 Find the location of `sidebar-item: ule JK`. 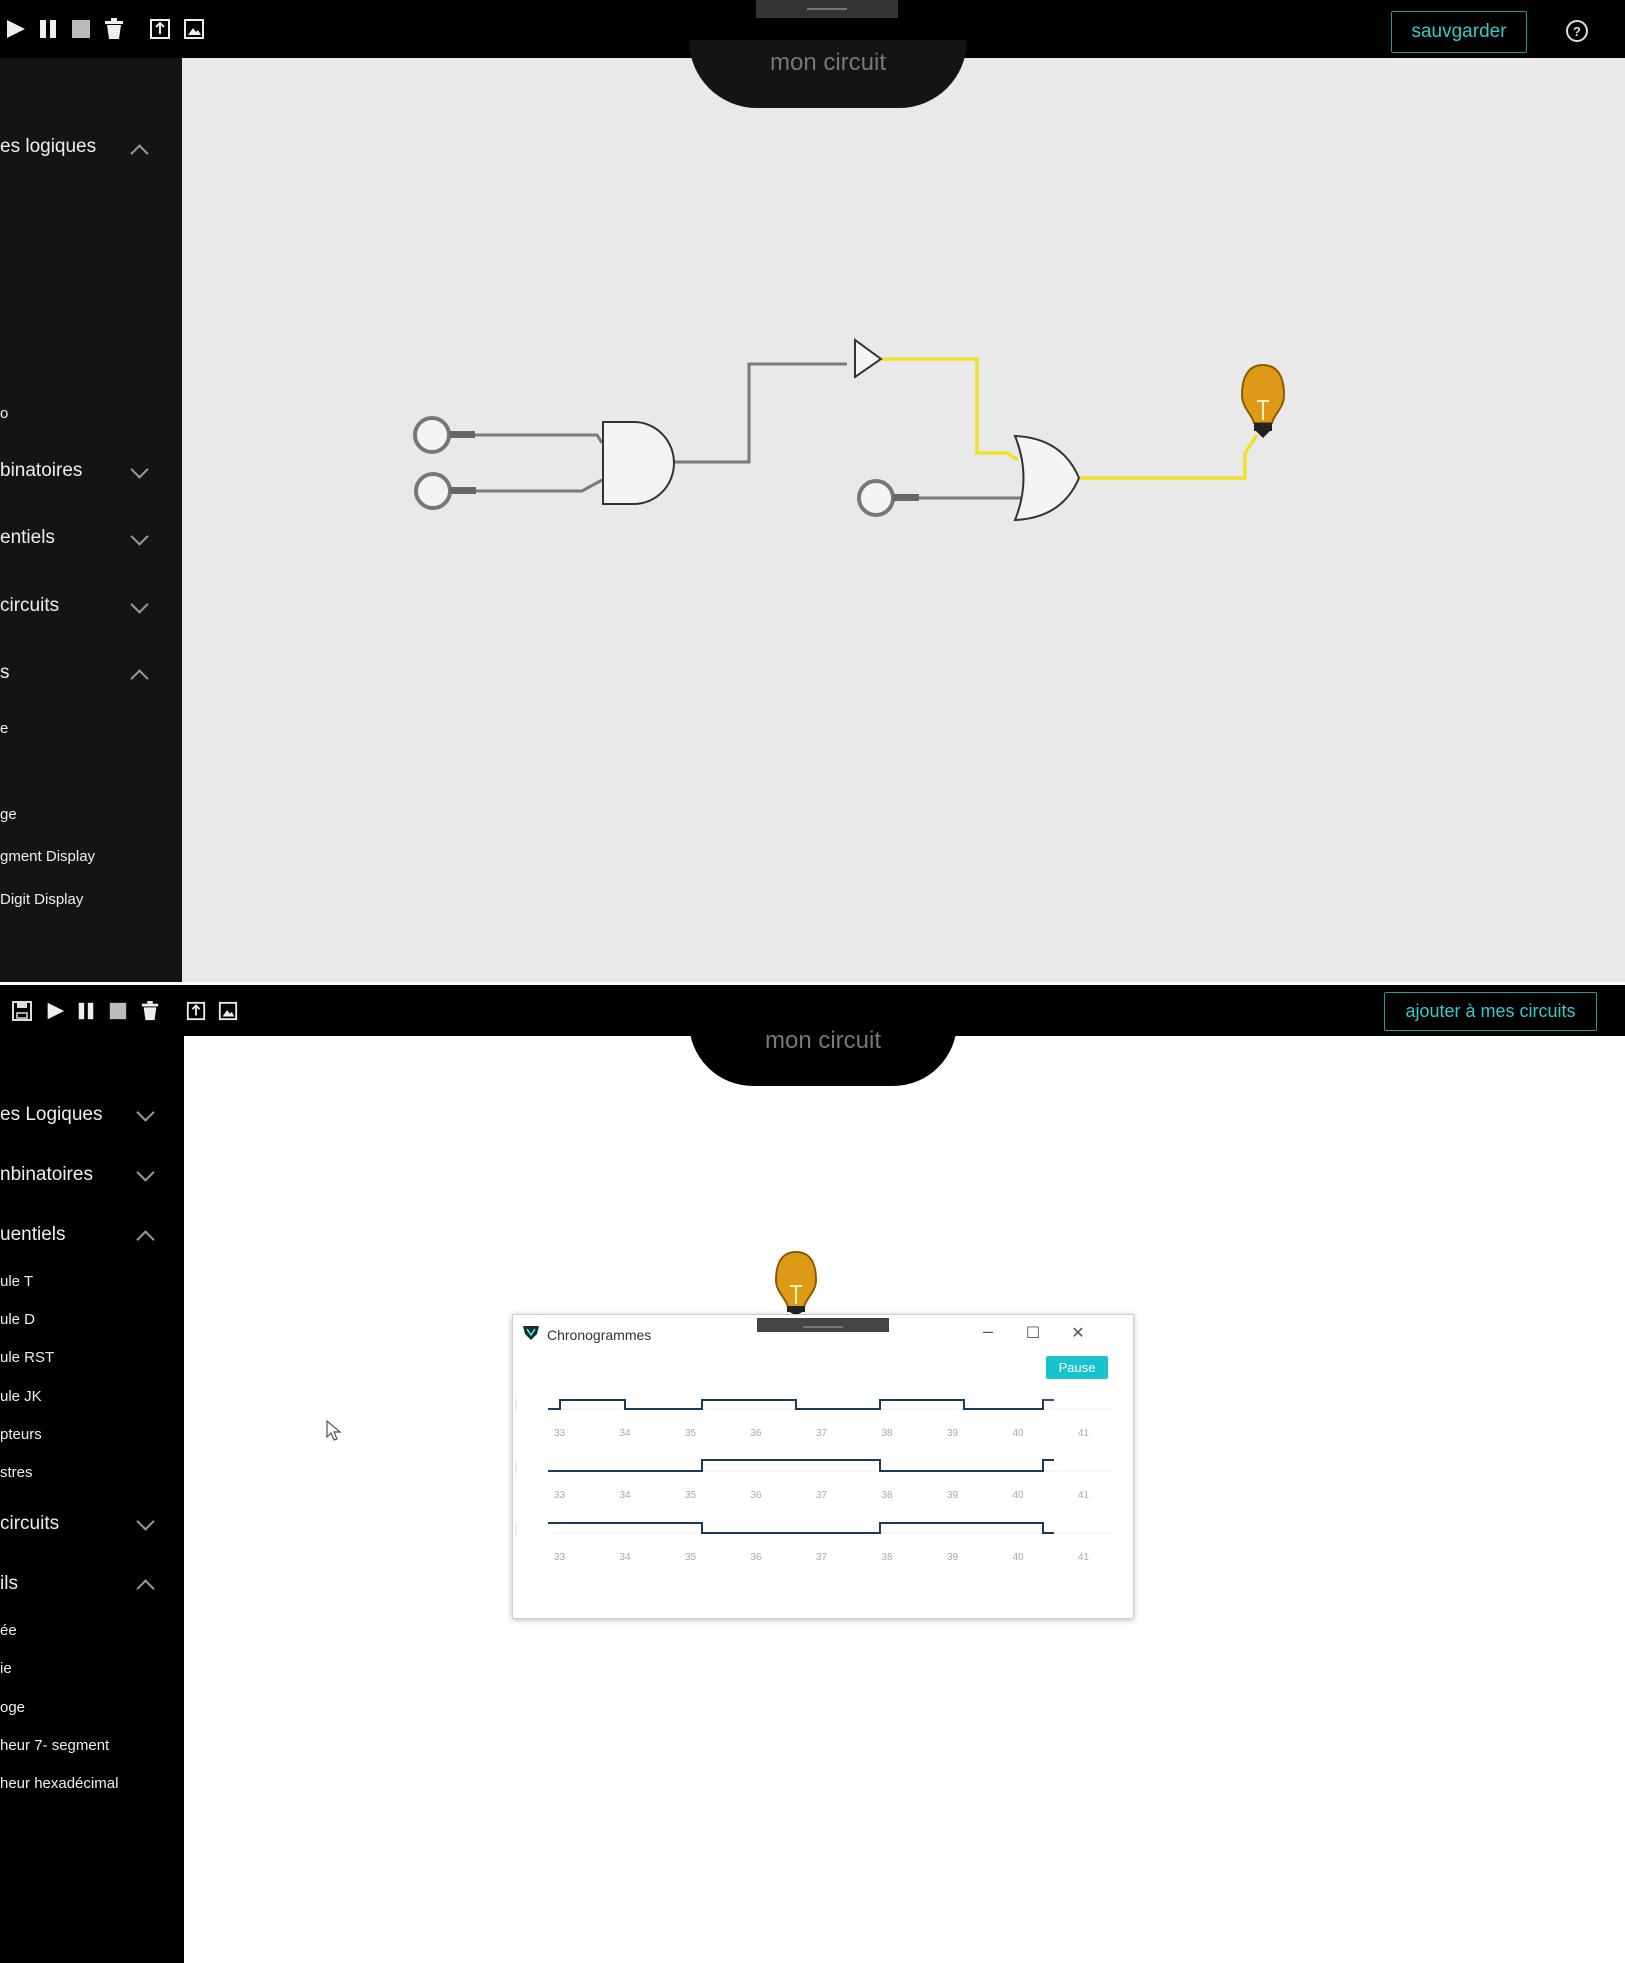

sidebar-item: ule JK is located at coordinates (21, 1396).